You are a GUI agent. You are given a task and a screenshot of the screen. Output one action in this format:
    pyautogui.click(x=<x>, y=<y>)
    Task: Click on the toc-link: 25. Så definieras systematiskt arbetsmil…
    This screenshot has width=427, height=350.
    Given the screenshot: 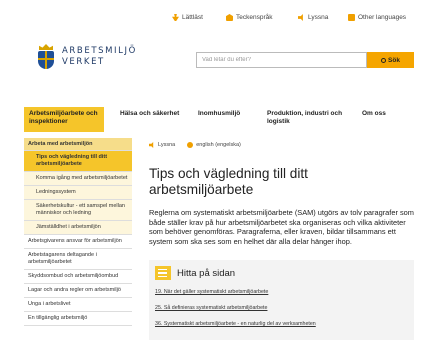 What is the action you would take?
    pyautogui.click(x=281, y=308)
    